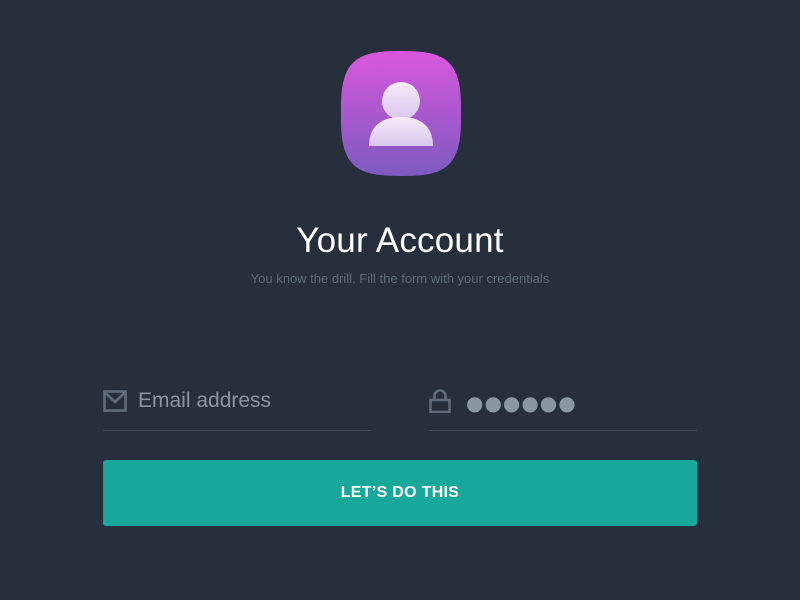 This screenshot has width=800, height=600. Describe the element at coordinates (578, 403) in the screenshot. I see `password-input: ●●●●●●` at that location.